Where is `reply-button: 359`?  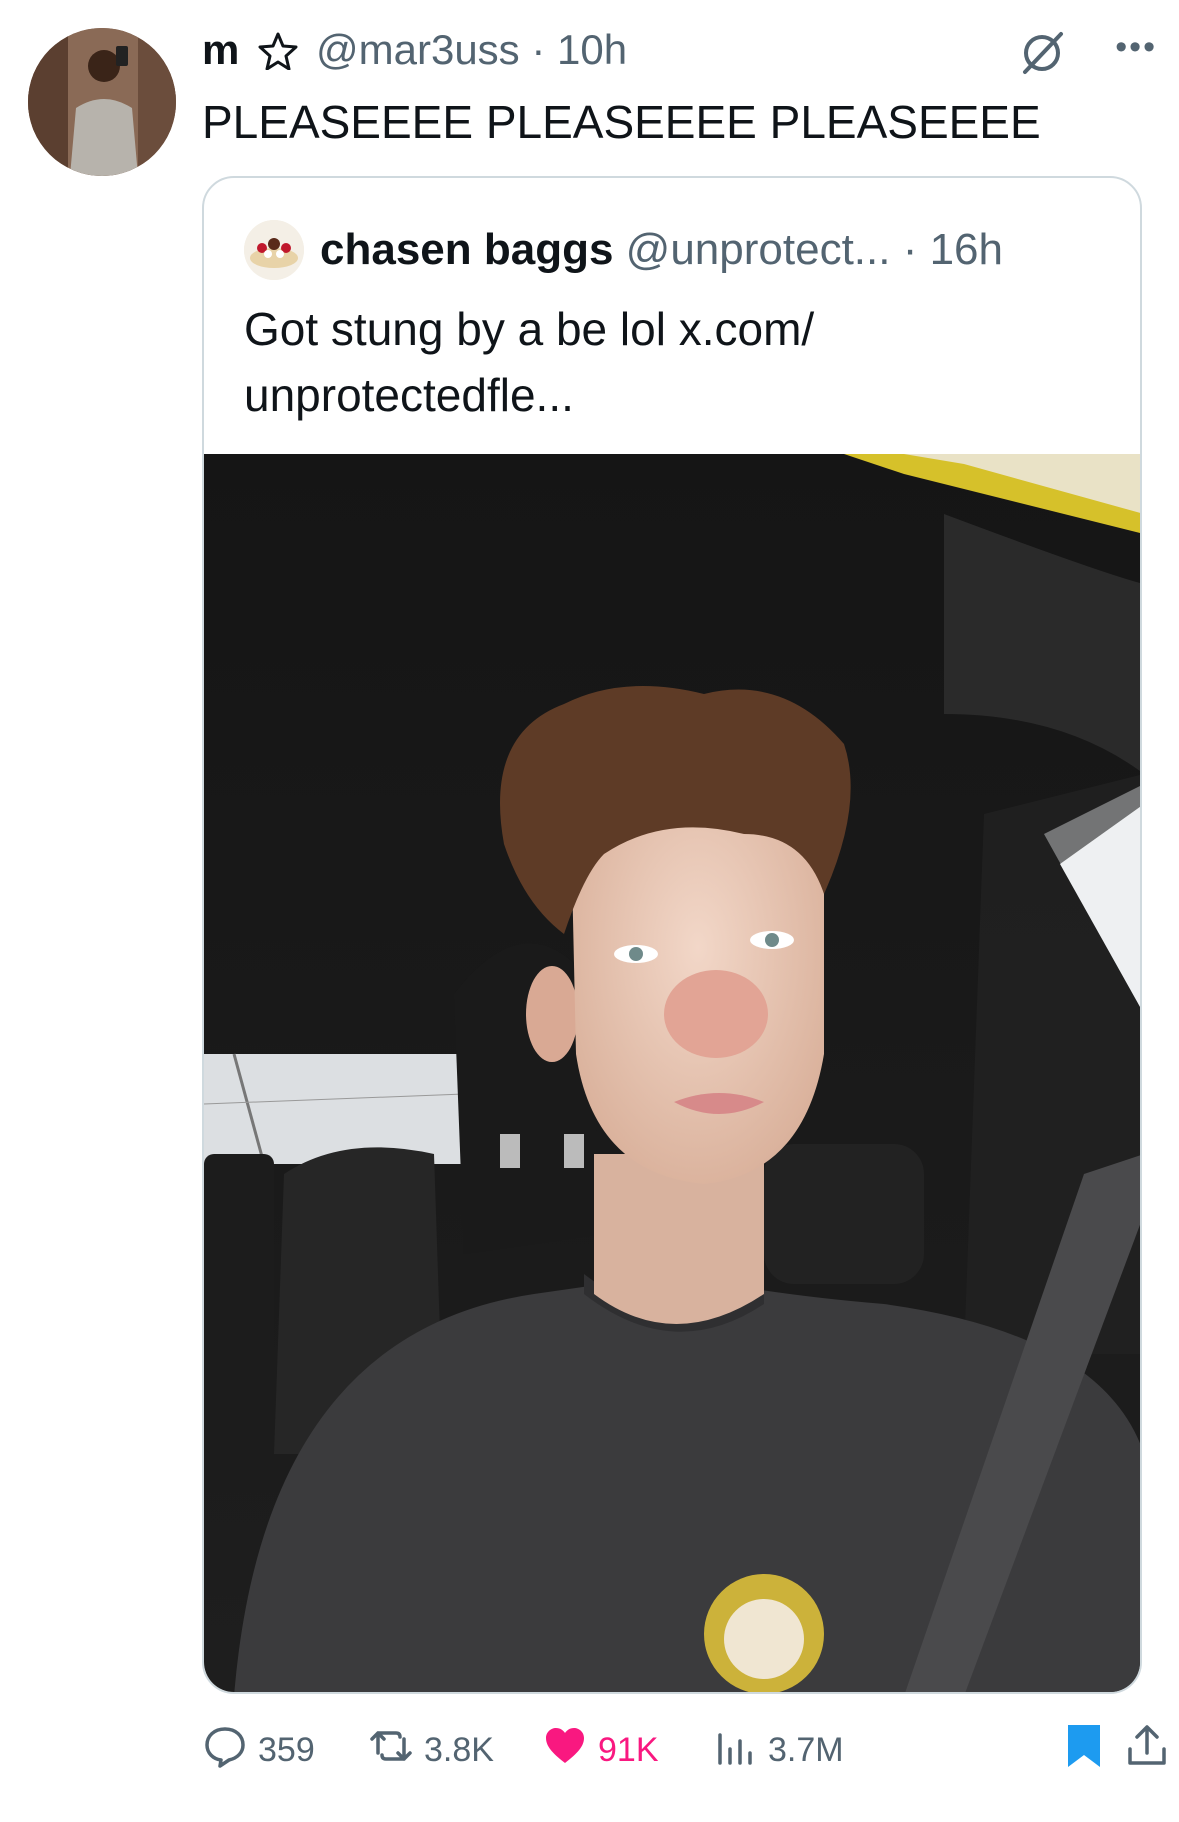
reply-button: 359 is located at coordinates (258, 1750).